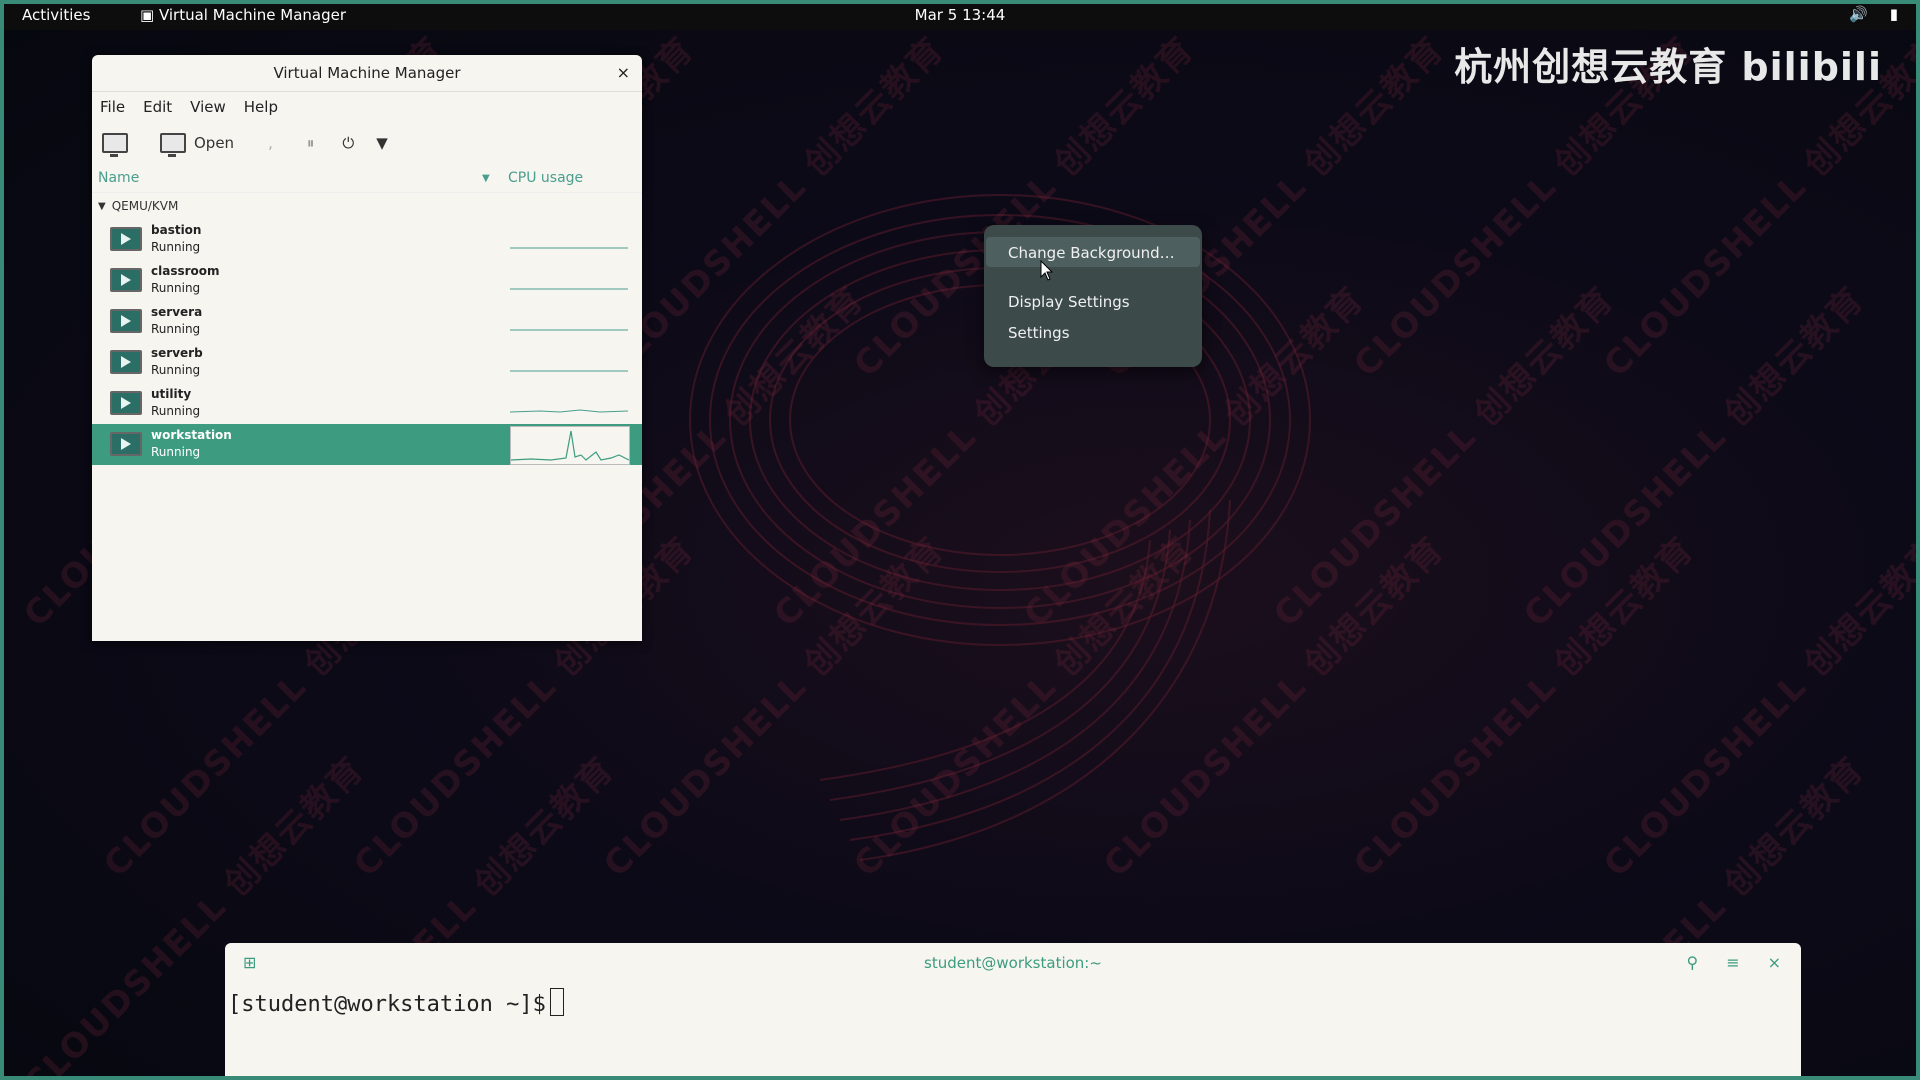 The width and height of the screenshot is (1920, 1080). What do you see at coordinates (157, 107) in the screenshot?
I see `menu-edit: Edit` at bounding box center [157, 107].